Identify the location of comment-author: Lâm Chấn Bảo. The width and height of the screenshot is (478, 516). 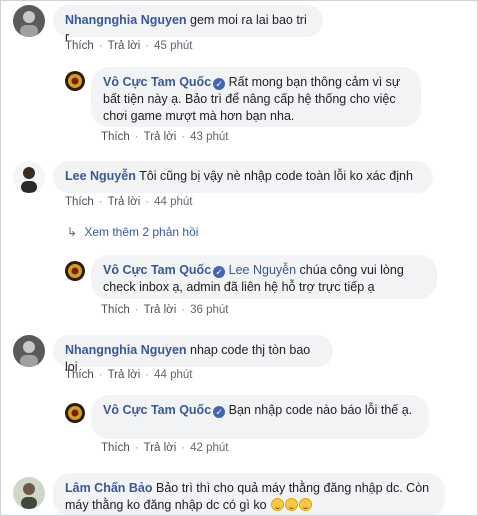
(109, 488).